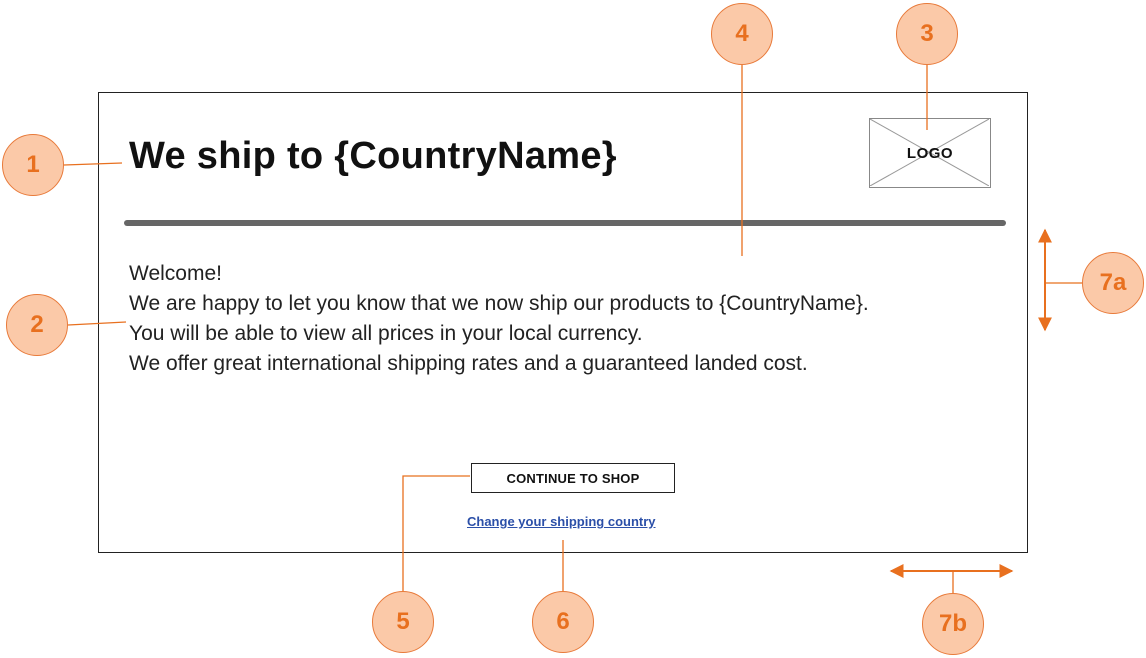 The width and height of the screenshot is (1146, 658). What do you see at coordinates (927, 34) in the screenshot?
I see `callout-3: 3` at bounding box center [927, 34].